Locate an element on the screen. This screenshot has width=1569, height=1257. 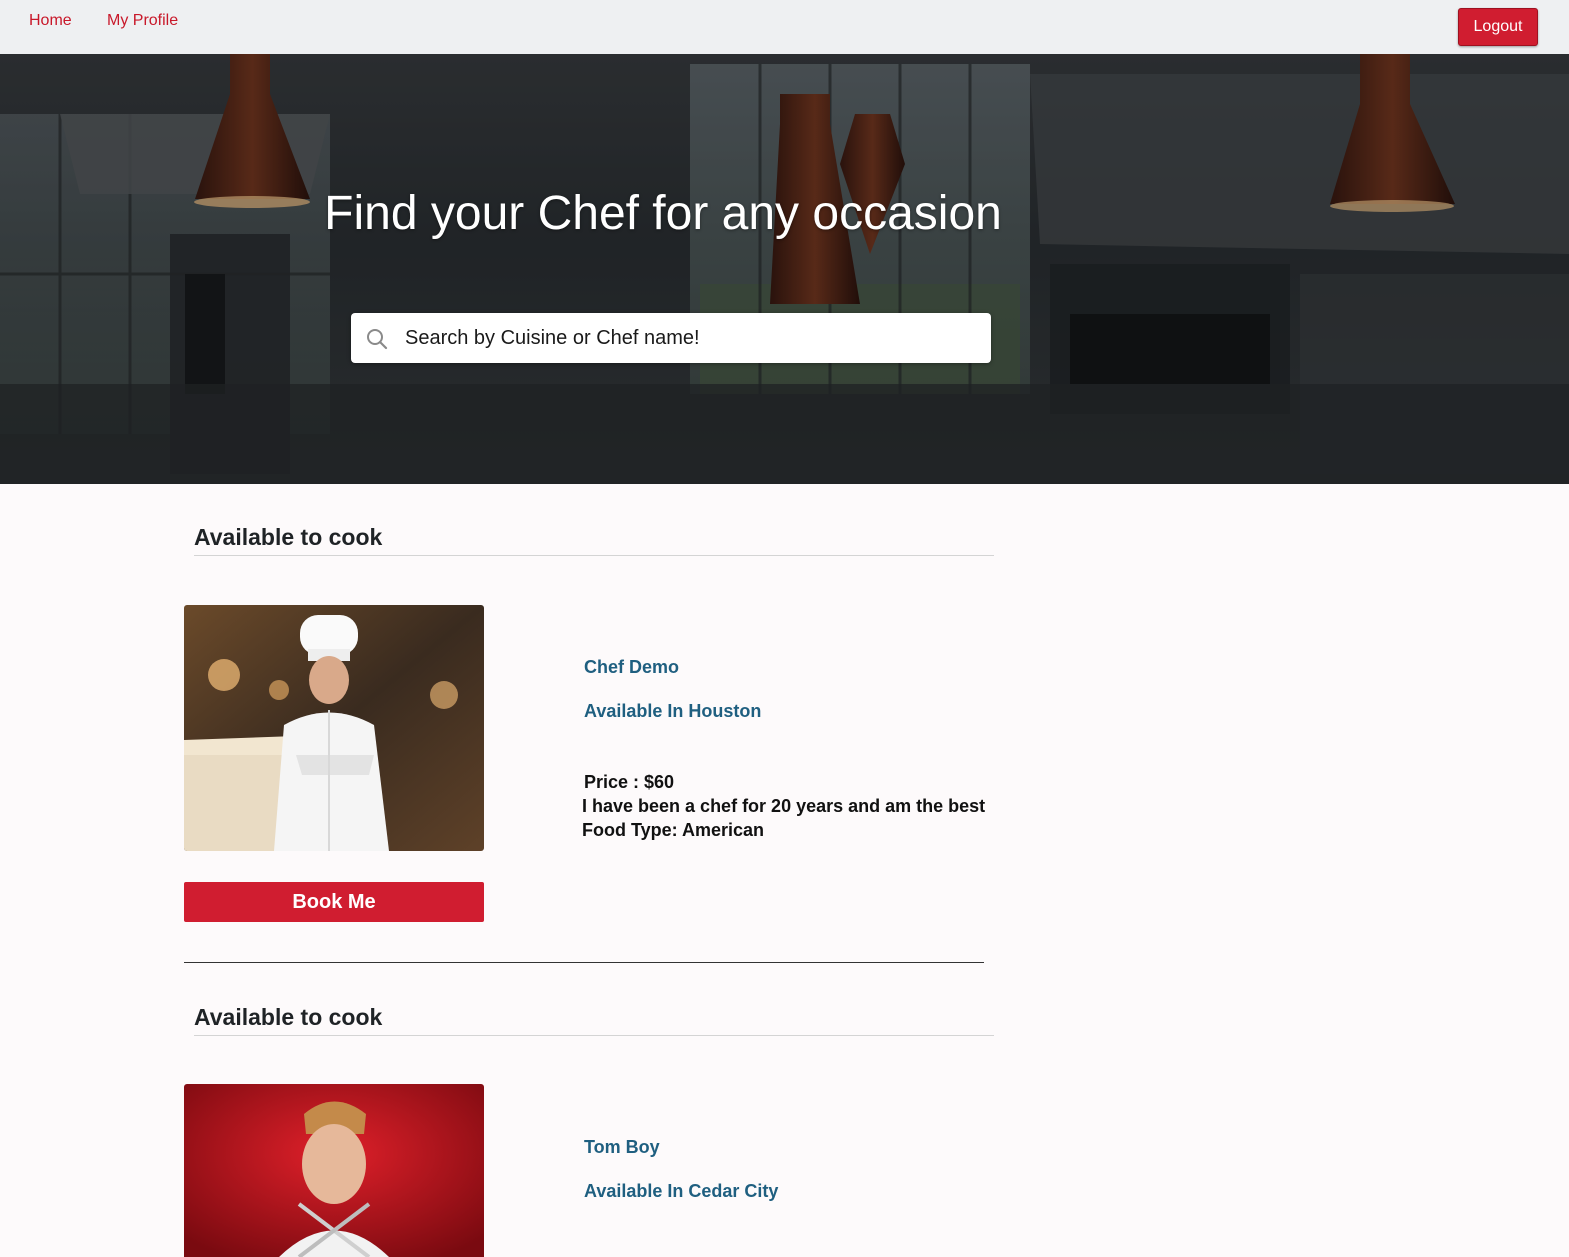
listing-divider is located at coordinates (584, 962).